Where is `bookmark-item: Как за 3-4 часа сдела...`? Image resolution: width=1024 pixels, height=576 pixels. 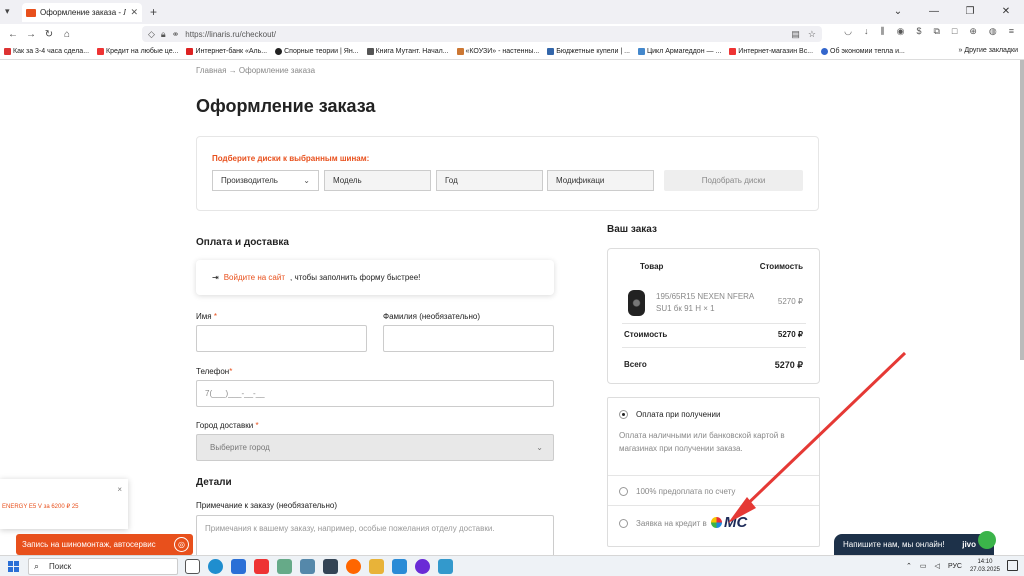
bookmark-item: Как за 3-4 часа сдела... is located at coordinates (46, 51).